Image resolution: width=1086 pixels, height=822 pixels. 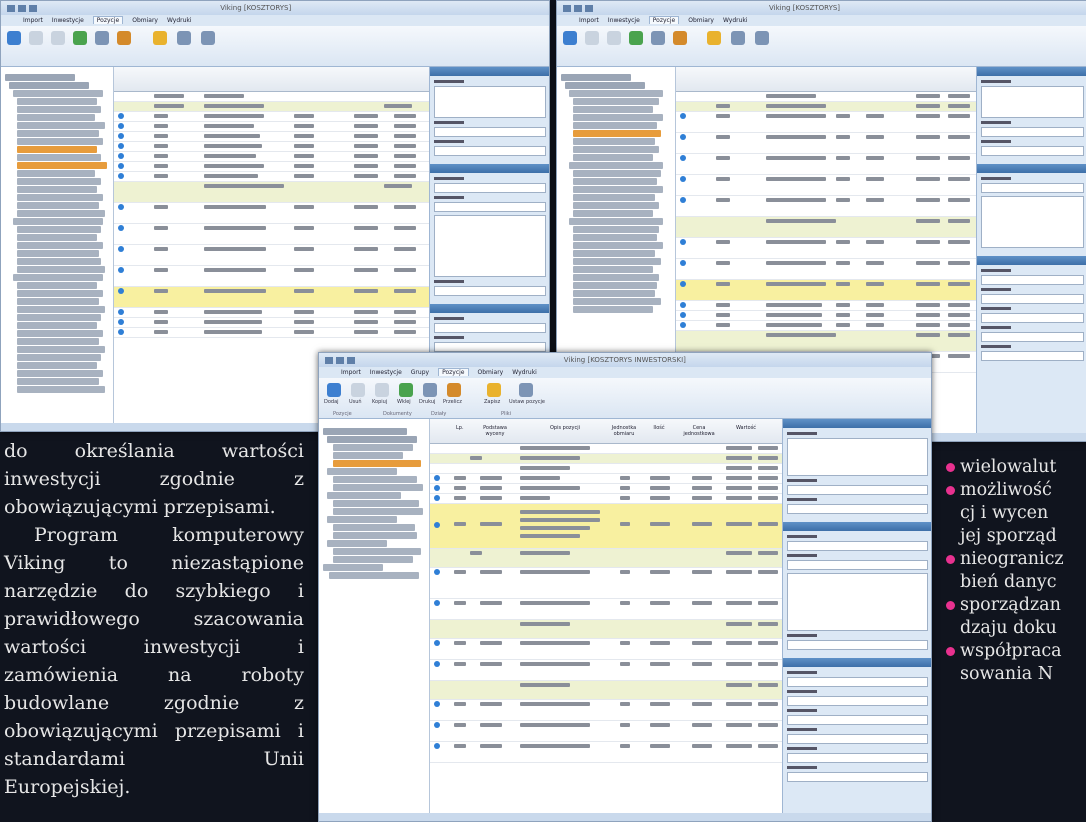 I want to click on code-field, so click(x=857, y=509).